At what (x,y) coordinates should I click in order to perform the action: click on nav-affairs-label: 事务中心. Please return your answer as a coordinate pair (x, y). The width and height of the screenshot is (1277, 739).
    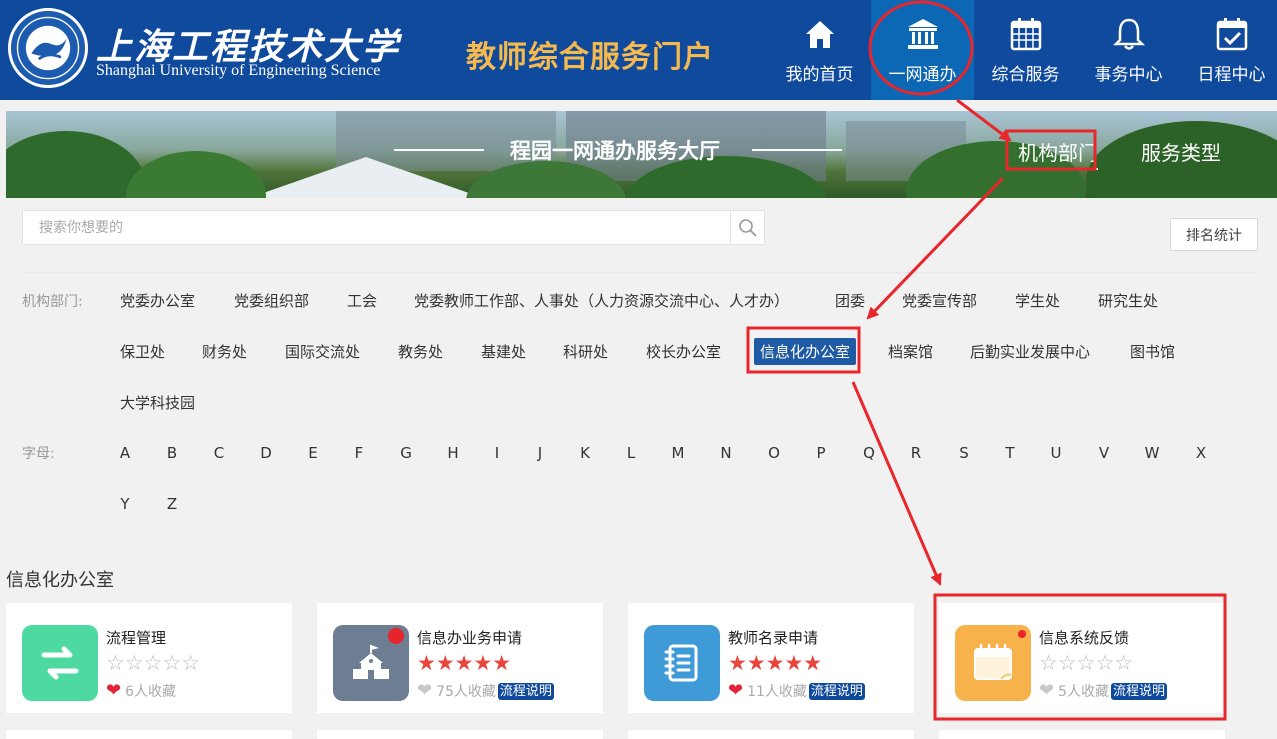
    Looking at the image, I should click on (1128, 75).